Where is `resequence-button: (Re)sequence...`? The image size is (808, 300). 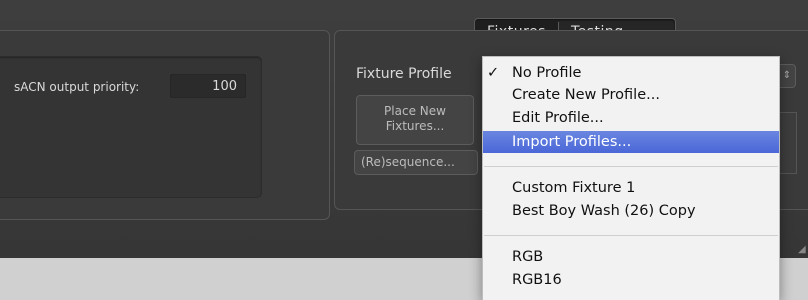
resequence-button: (Re)sequence... is located at coordinates (416, 162).